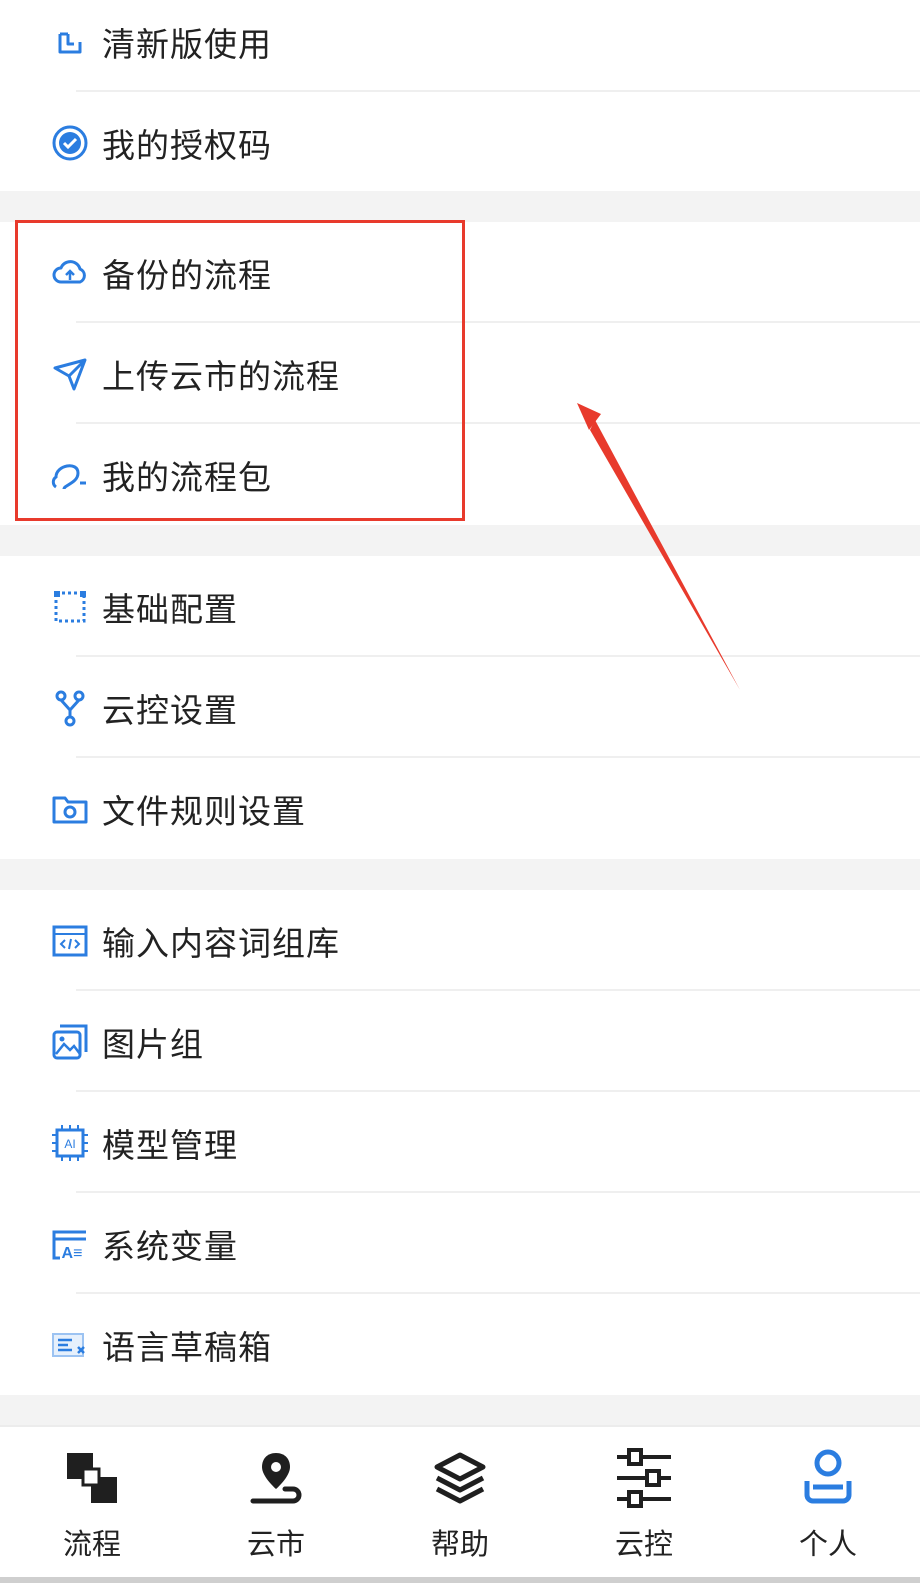 Image resolution: width=920 pixels, height=1583 pixels. Describe the element at coordinates (460, 1478) in the screenshot. I see `layers-icon` at that location.